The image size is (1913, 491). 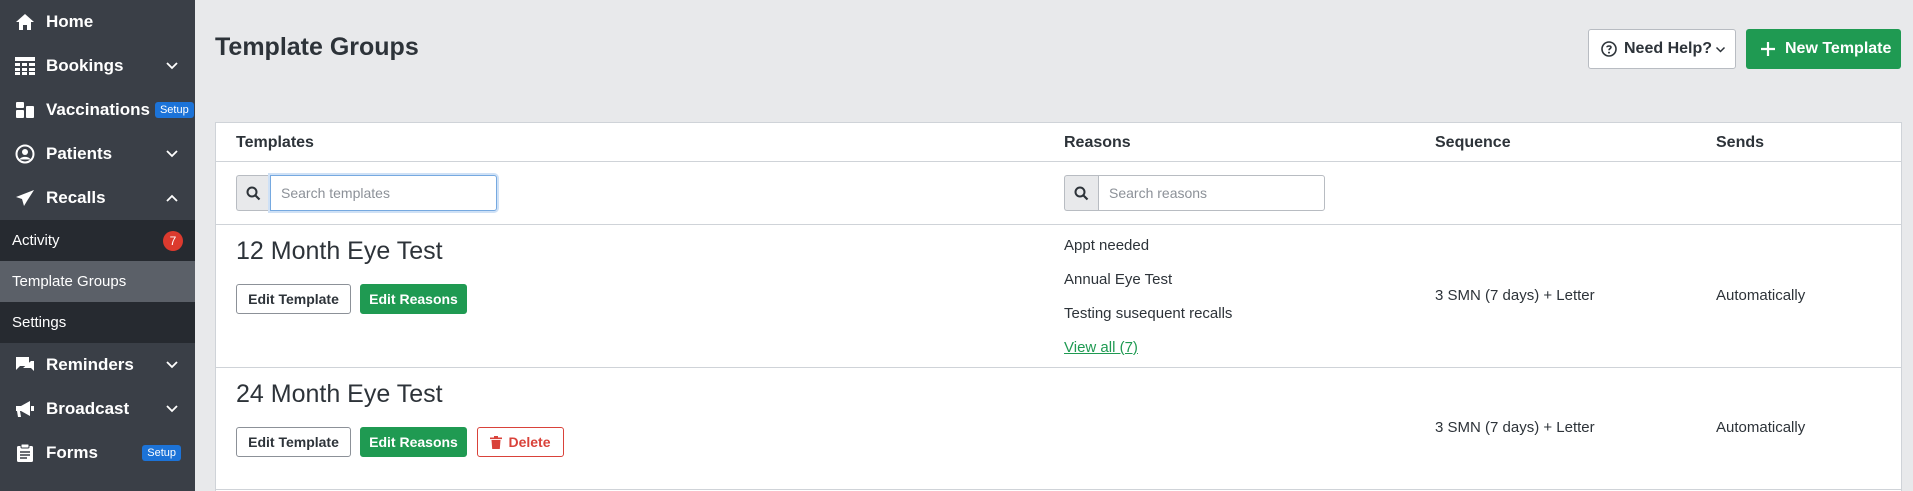 I want to click on sidebar-item-recalls: Recalls, so click(x=97, y=198).